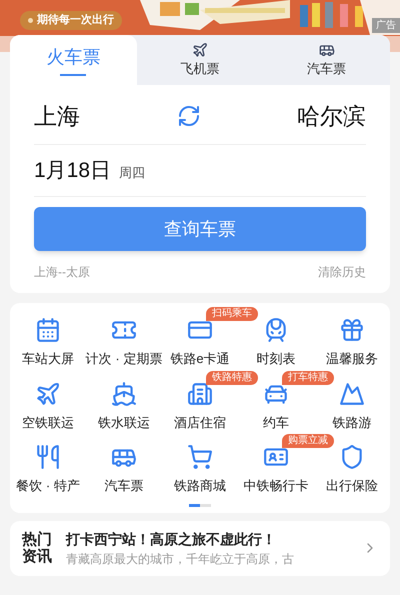 The width and height of the screenshot is (400, 595). What do you see at coordinates (48, 422) in the screenshot?
I see `service-label: 空铁联运` at bounding box center [48, 422].